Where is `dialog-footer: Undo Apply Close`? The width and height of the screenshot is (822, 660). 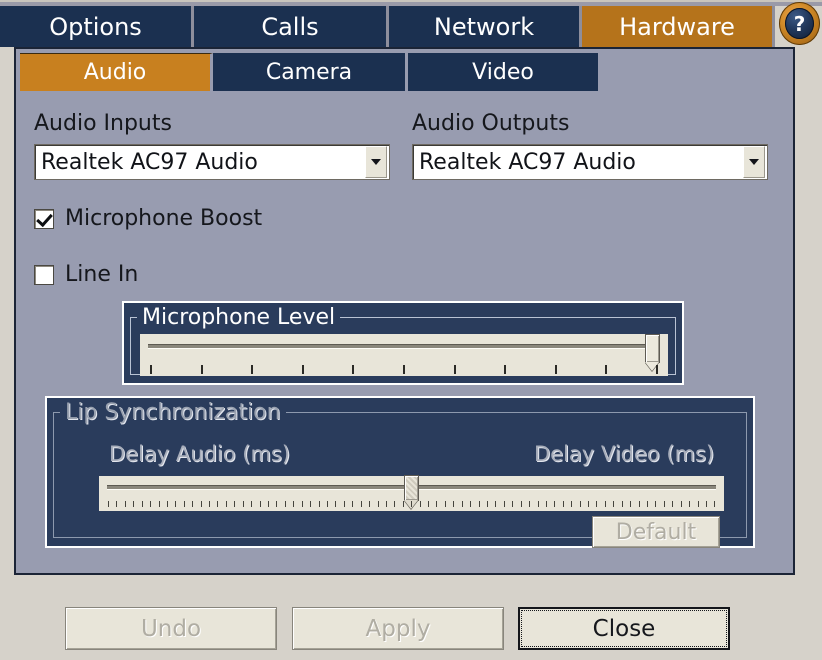
dialog-footer: Undo Apply Close is located at coordinates (411, 617).